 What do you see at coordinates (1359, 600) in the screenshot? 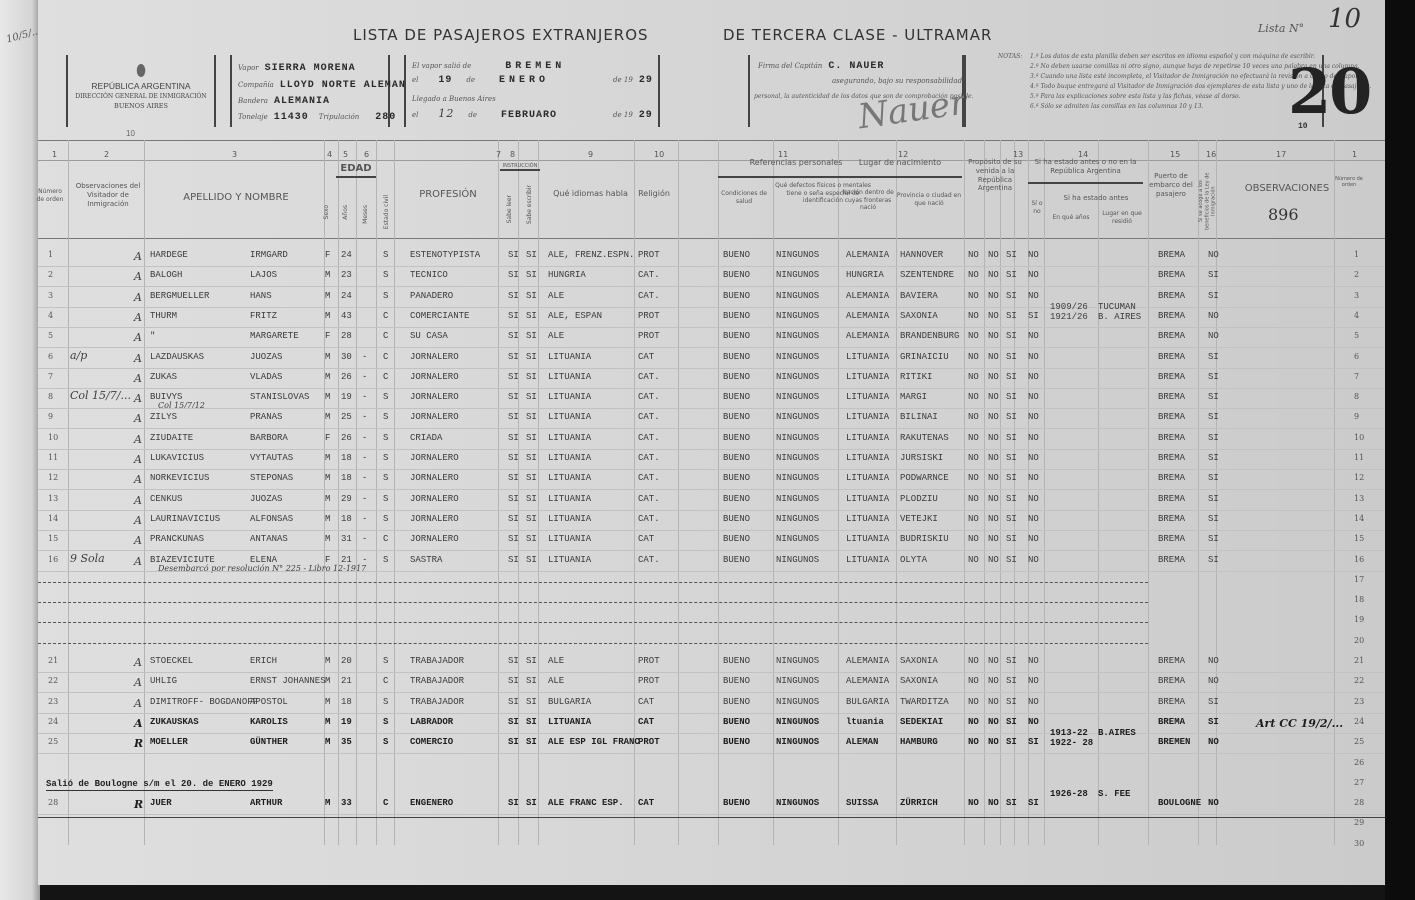
I see `row-number-right: 18` at bounding box center [1359, 600].